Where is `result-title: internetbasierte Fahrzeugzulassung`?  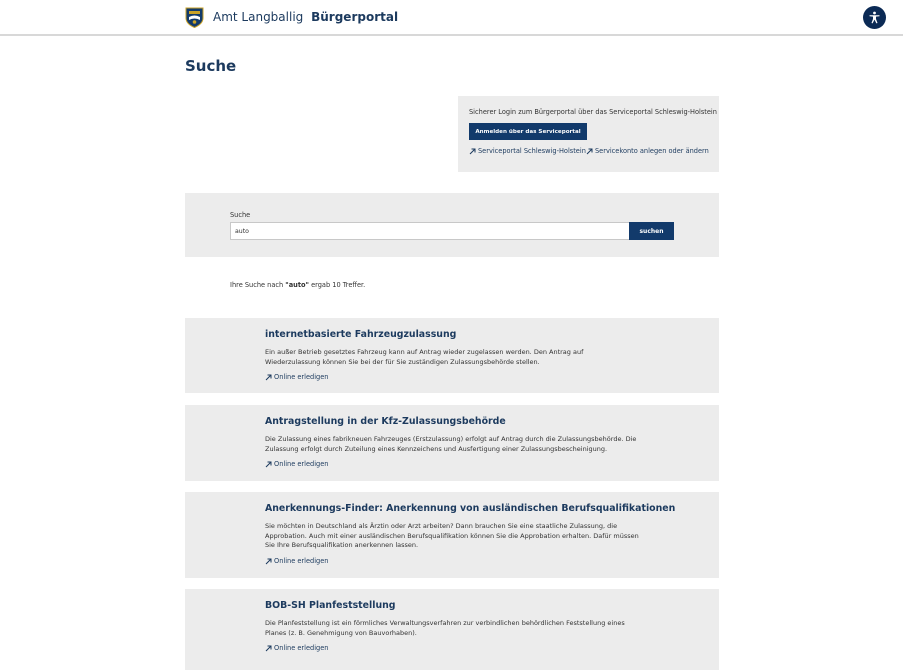 result-title: internetbasierte Fahrzeugzulassung is located at coordinates (360, 334).